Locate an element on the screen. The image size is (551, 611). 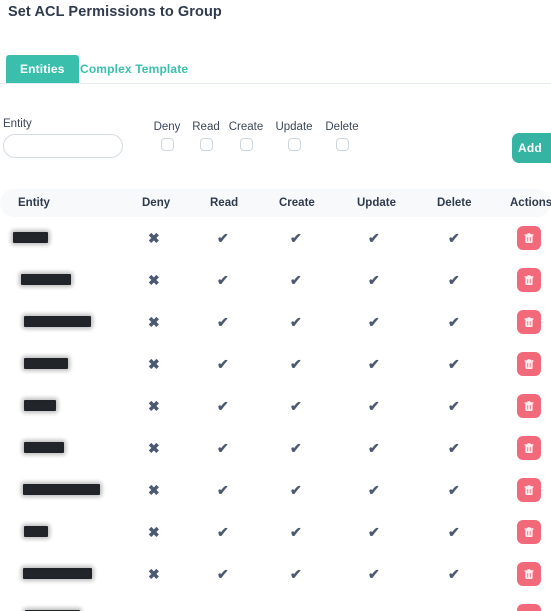
column-header-actions: Actions is located at coordinates (530, 203).